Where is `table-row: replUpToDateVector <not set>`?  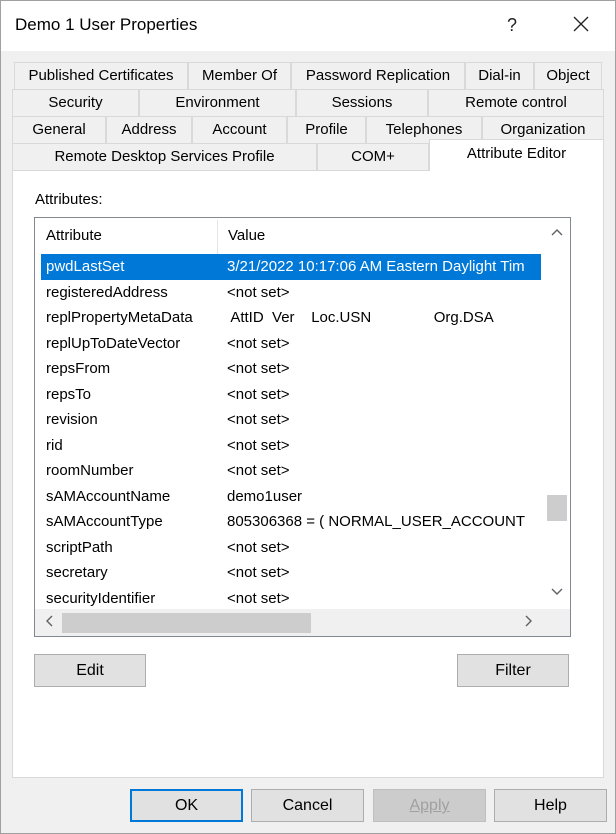
table-row: replUpToDateVector <not set> is located at coordinates (288, 344).